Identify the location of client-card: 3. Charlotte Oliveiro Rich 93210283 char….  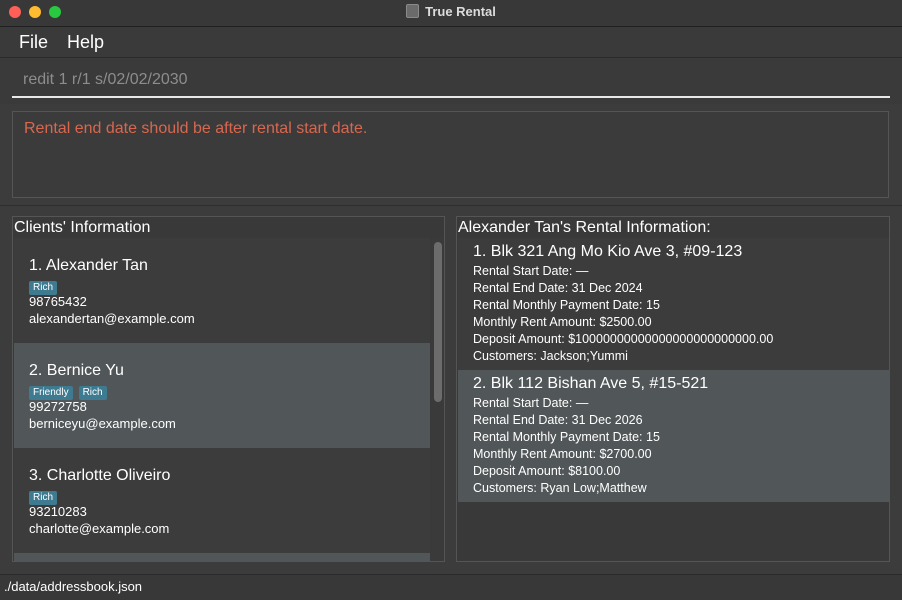
(222, 500).